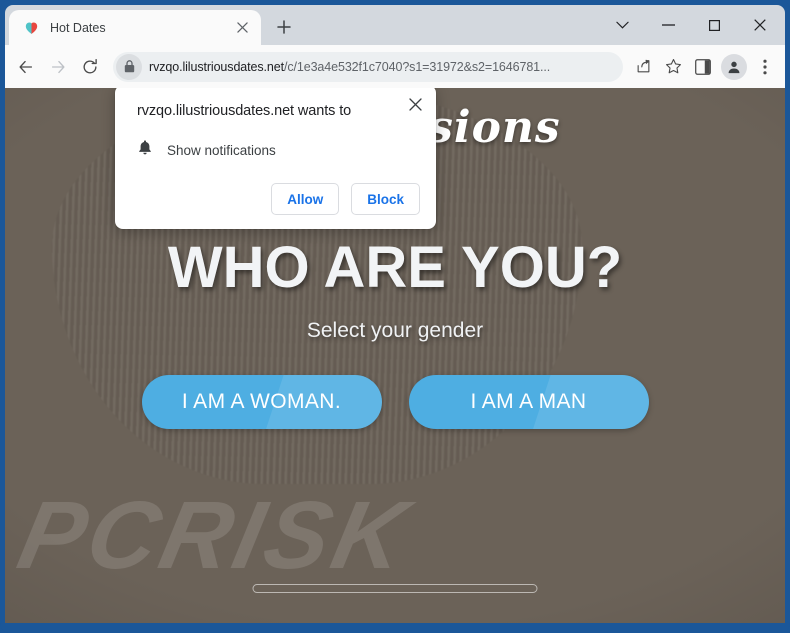 This screenshot has width=790, height=633. What do you see at coordinates (31, 27) in the screenshot?
I see `heart-icon` at bounding box center [31, 27].